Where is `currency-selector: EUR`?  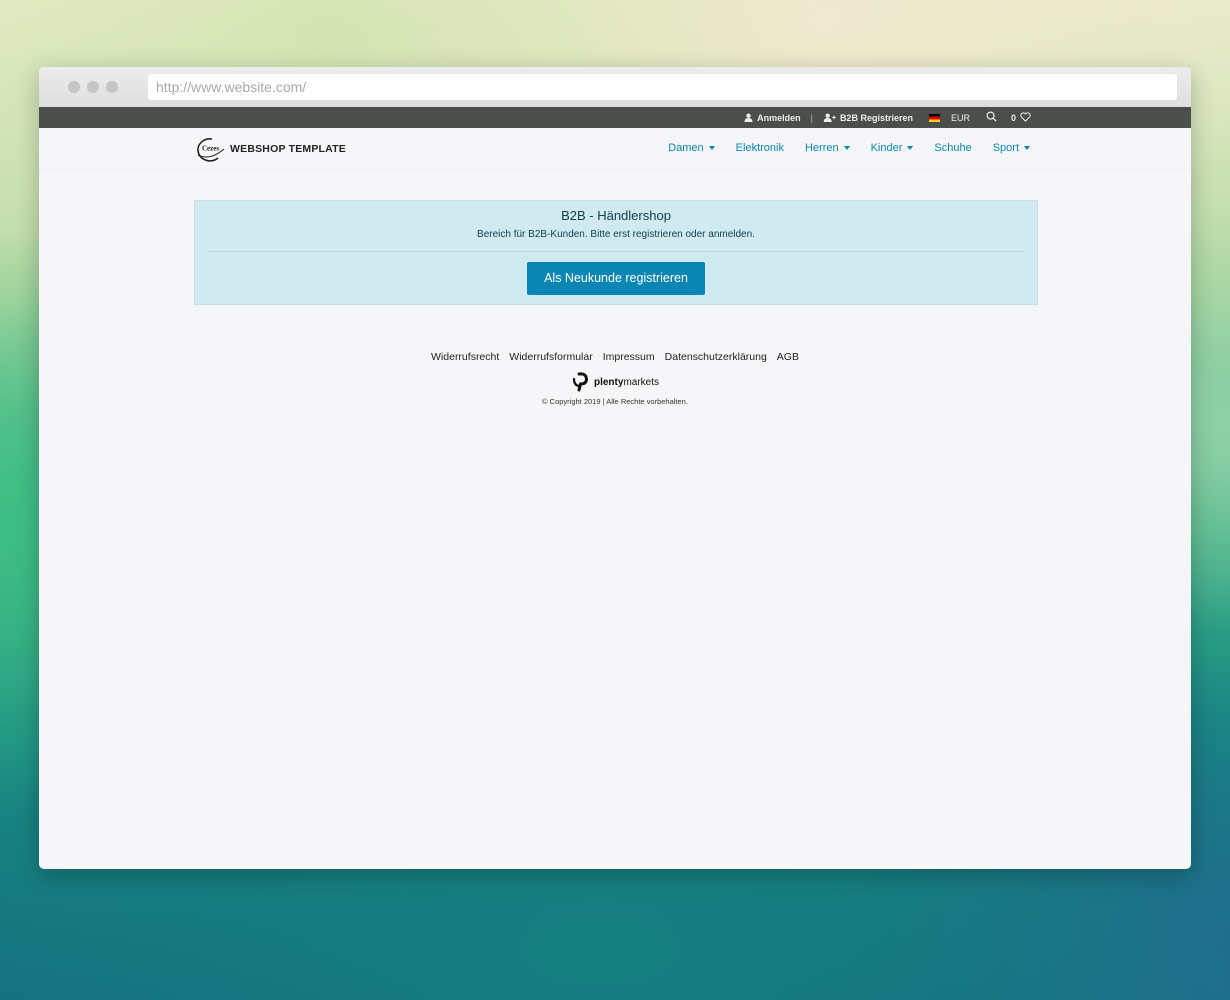 currency-selector: EUR is located at coordinates (960, 118).